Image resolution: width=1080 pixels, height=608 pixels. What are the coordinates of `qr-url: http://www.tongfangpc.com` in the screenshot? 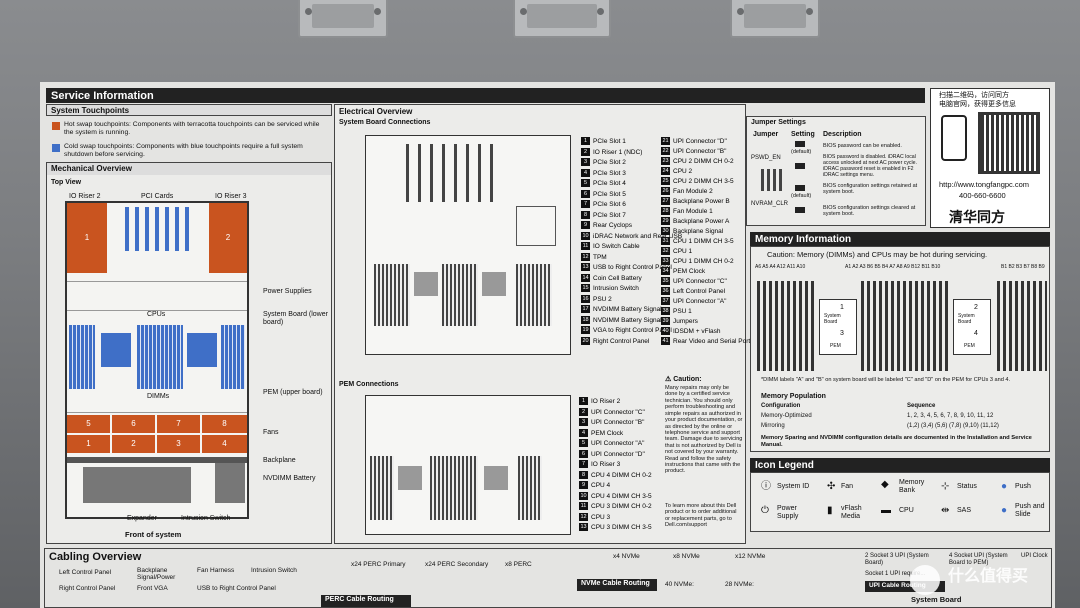 It's located at (984, 184).